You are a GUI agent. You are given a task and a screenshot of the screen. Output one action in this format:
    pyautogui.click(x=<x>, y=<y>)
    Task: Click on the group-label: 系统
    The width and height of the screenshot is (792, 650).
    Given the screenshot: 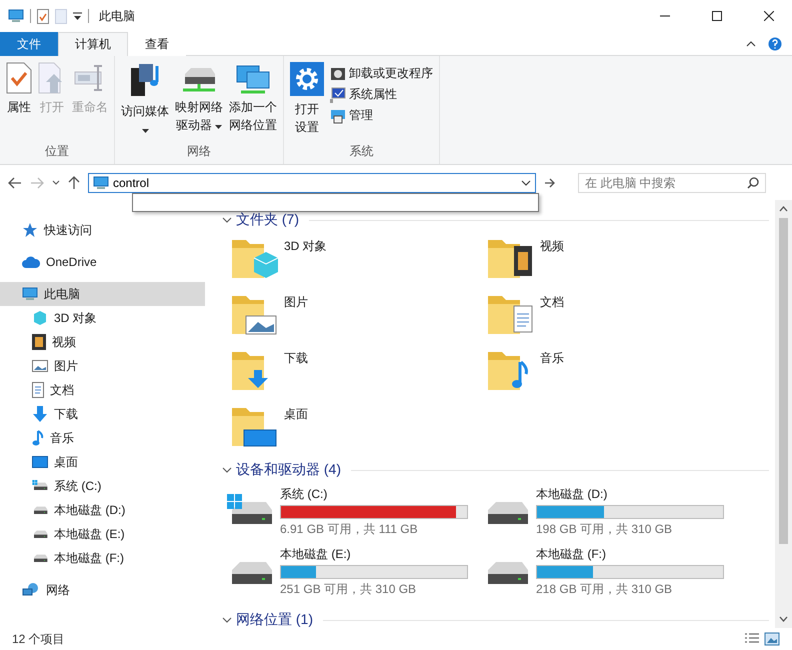 What is the action you would take?
    pyautogui.click(x=361, y=151)
    